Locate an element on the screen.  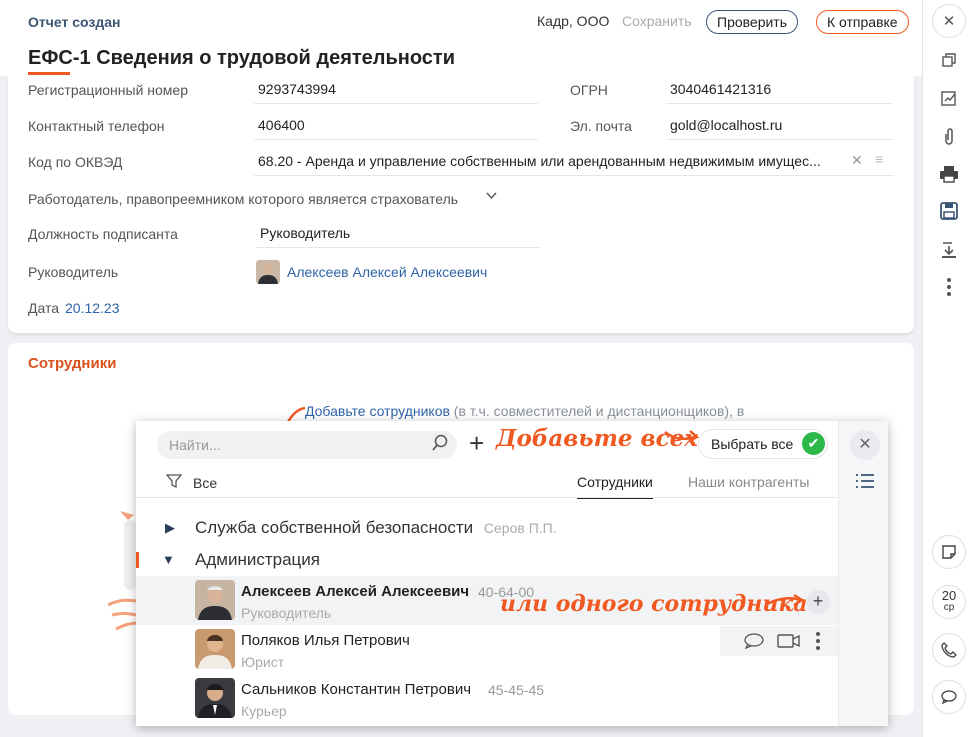
message-icon is located at coordinates (754, 642).